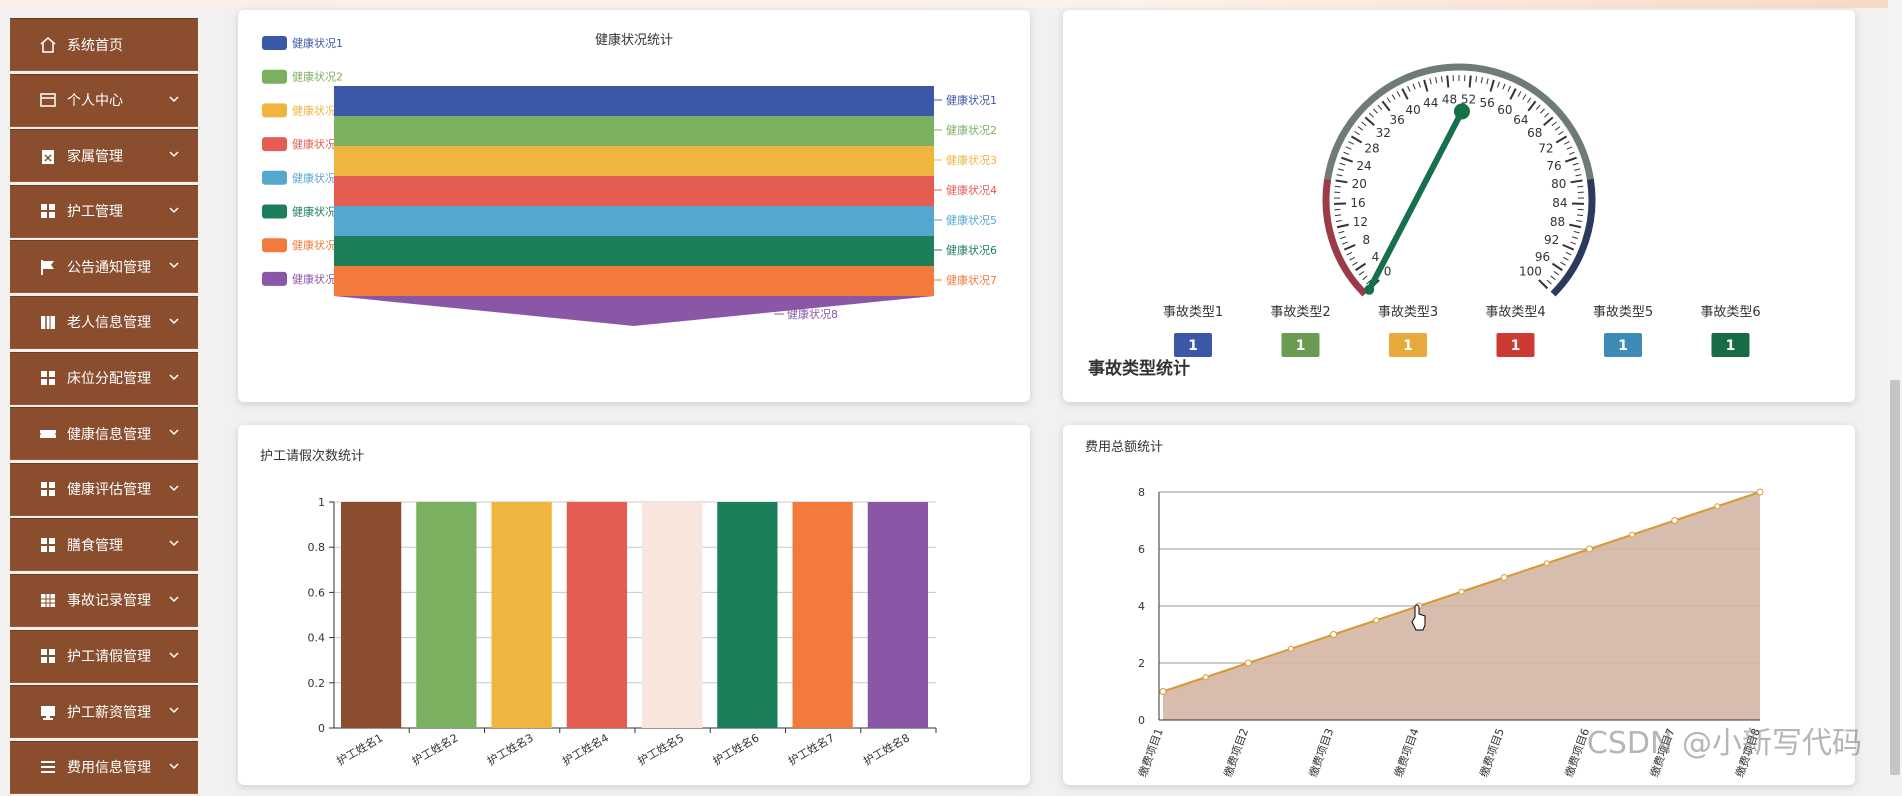  I want to click on x-tick-label: 护工姓名6, so click(735, 749).